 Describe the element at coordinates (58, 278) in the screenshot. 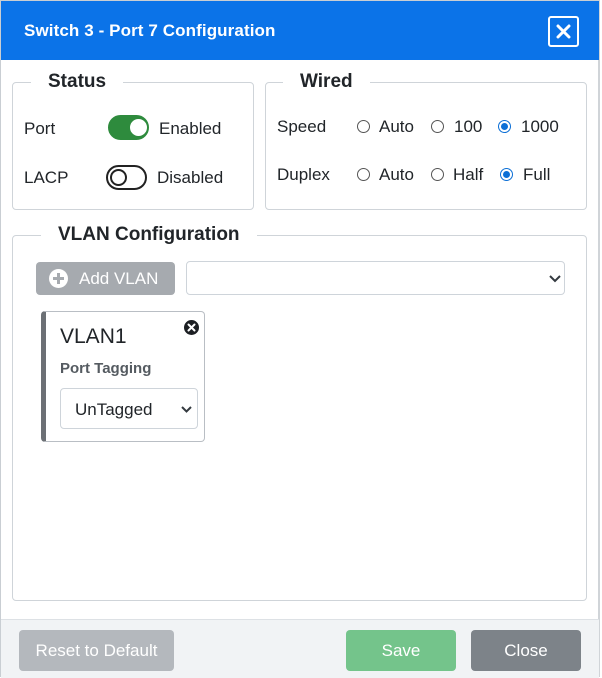

I see `plus-circle-icon` at that location.